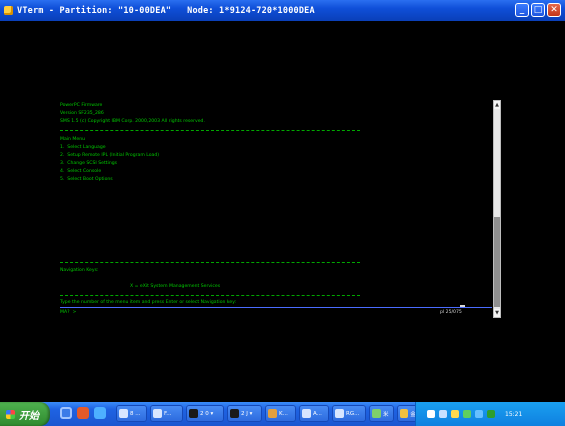  Describe the element at coordinates (451, 312) in the screenshot. I see `status-position: pl 25/075` at that location.